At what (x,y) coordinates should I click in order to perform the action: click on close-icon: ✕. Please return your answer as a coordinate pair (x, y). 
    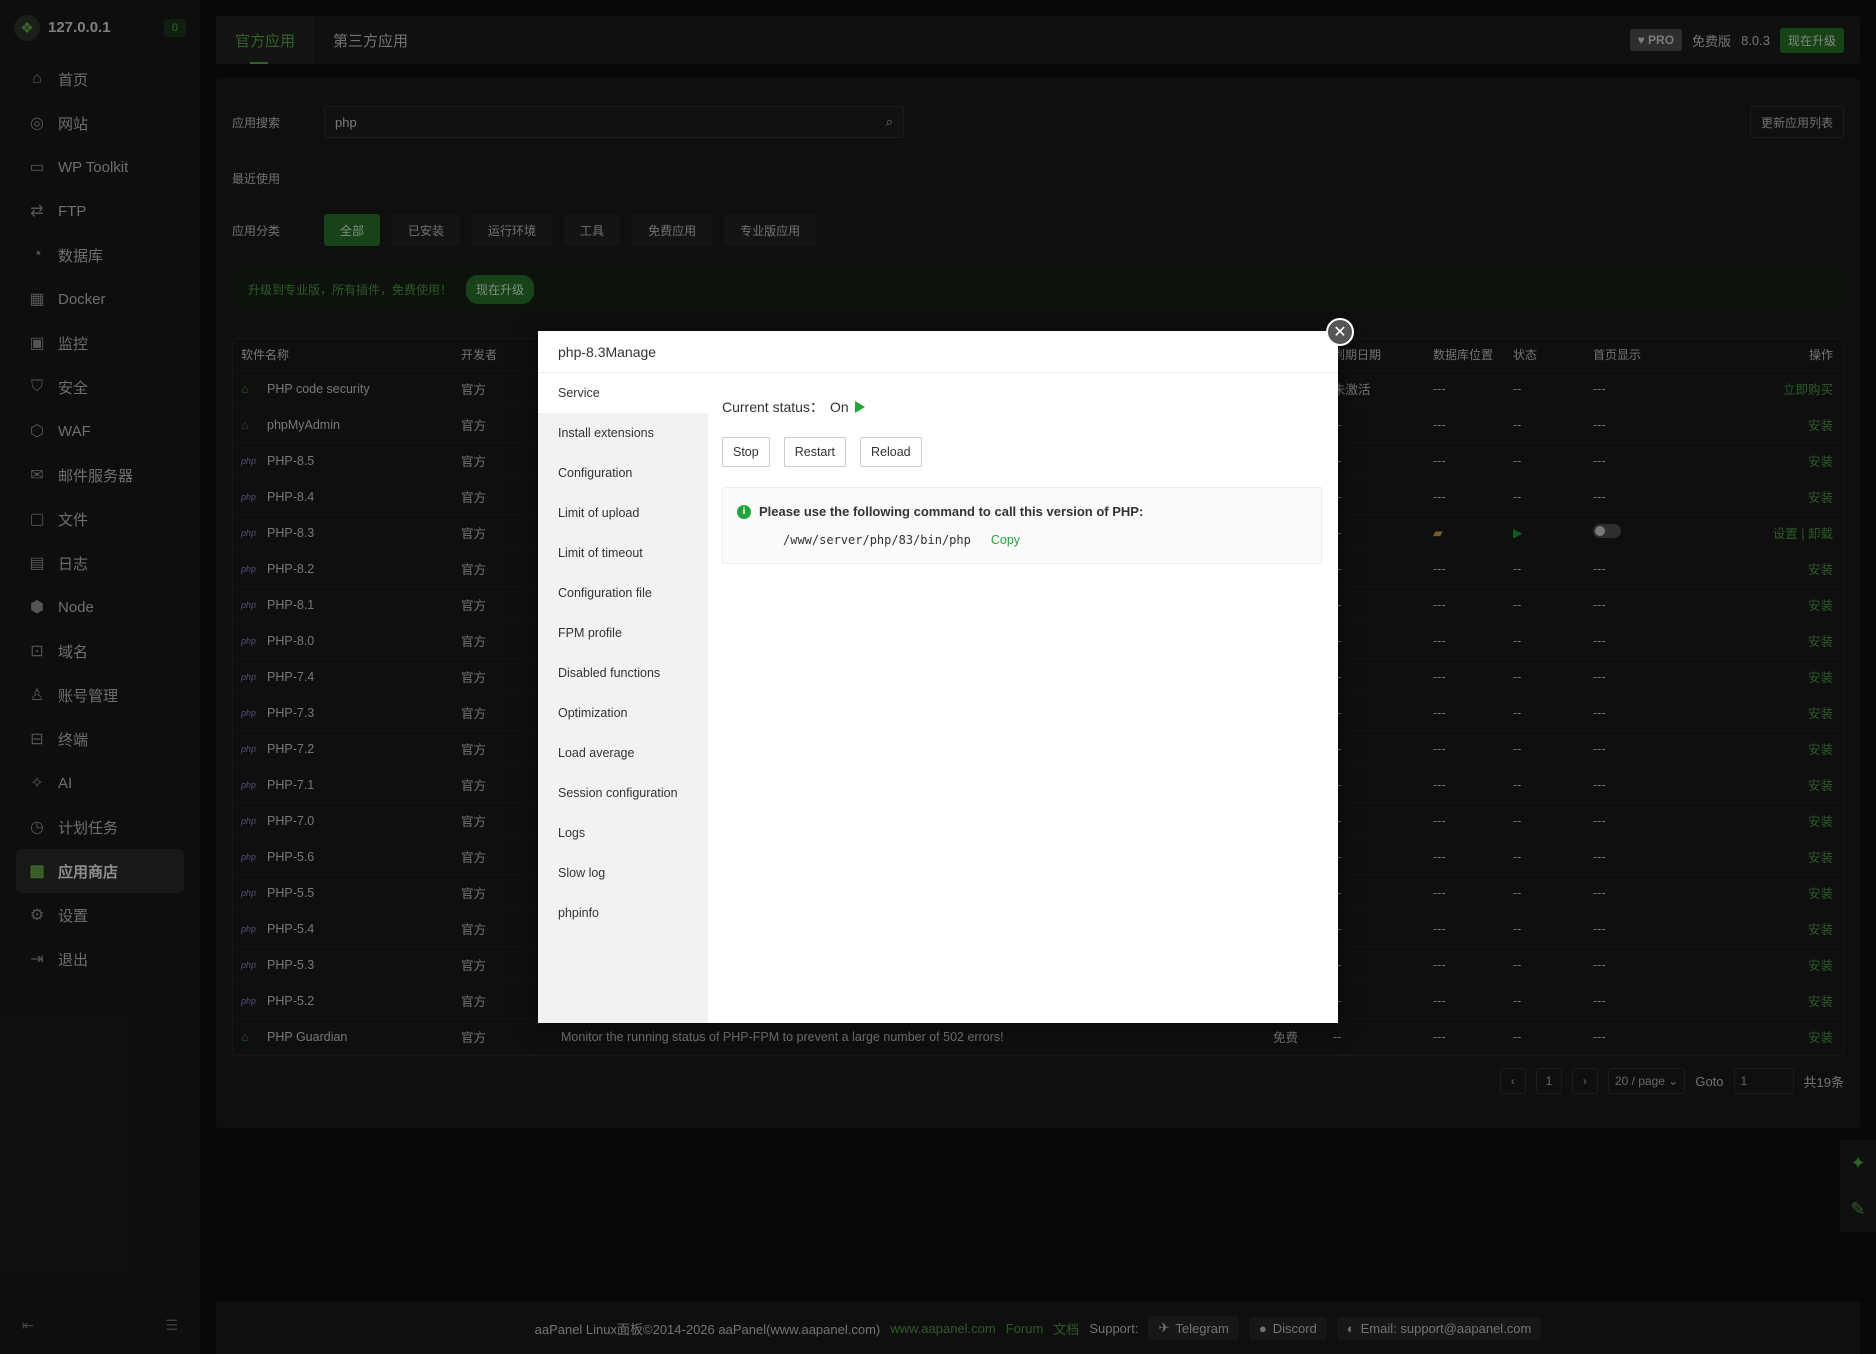
    Looking at the image, I should click on (1340, 332).